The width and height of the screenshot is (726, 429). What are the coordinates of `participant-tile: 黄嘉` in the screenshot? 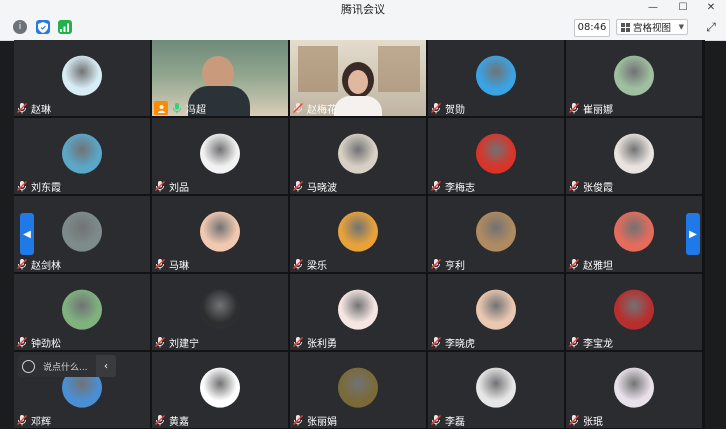 It's located at (220, 390).